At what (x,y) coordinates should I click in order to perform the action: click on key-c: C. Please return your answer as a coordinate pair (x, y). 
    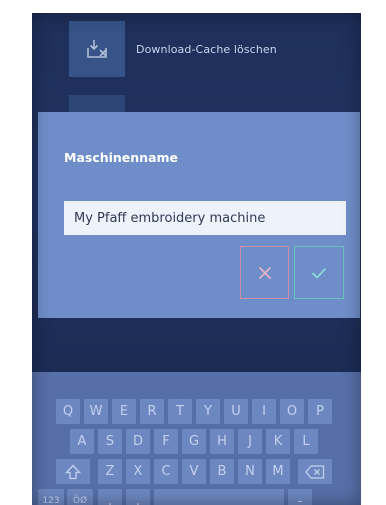
    Looking at the image, I should click on (166, 471).